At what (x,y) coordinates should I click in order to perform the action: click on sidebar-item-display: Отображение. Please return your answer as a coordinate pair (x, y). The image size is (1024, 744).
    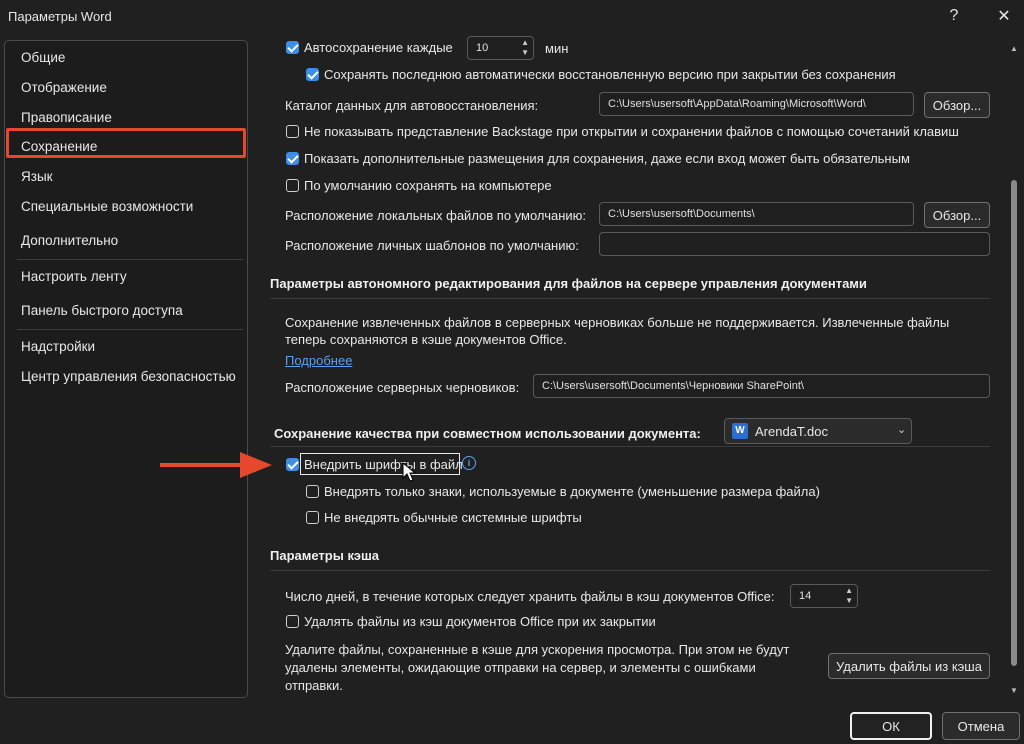
    Looking at the image, I should click on (64, 87).